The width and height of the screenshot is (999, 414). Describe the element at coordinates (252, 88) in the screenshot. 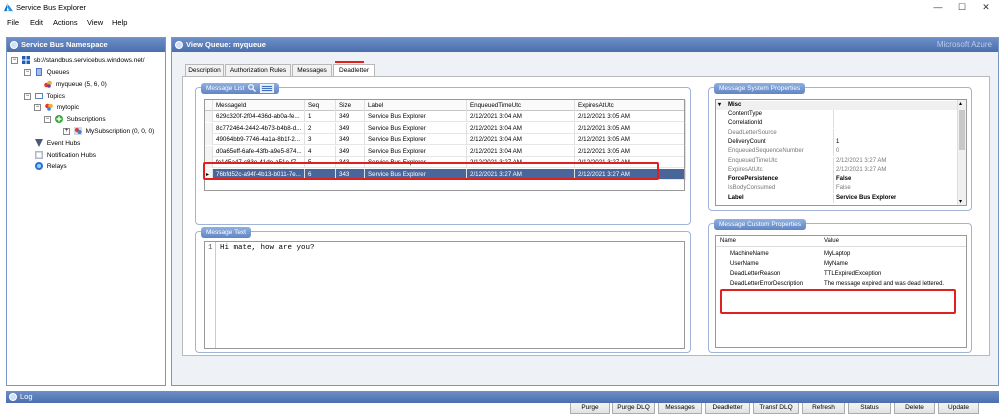

I see `search-icon` at that location.